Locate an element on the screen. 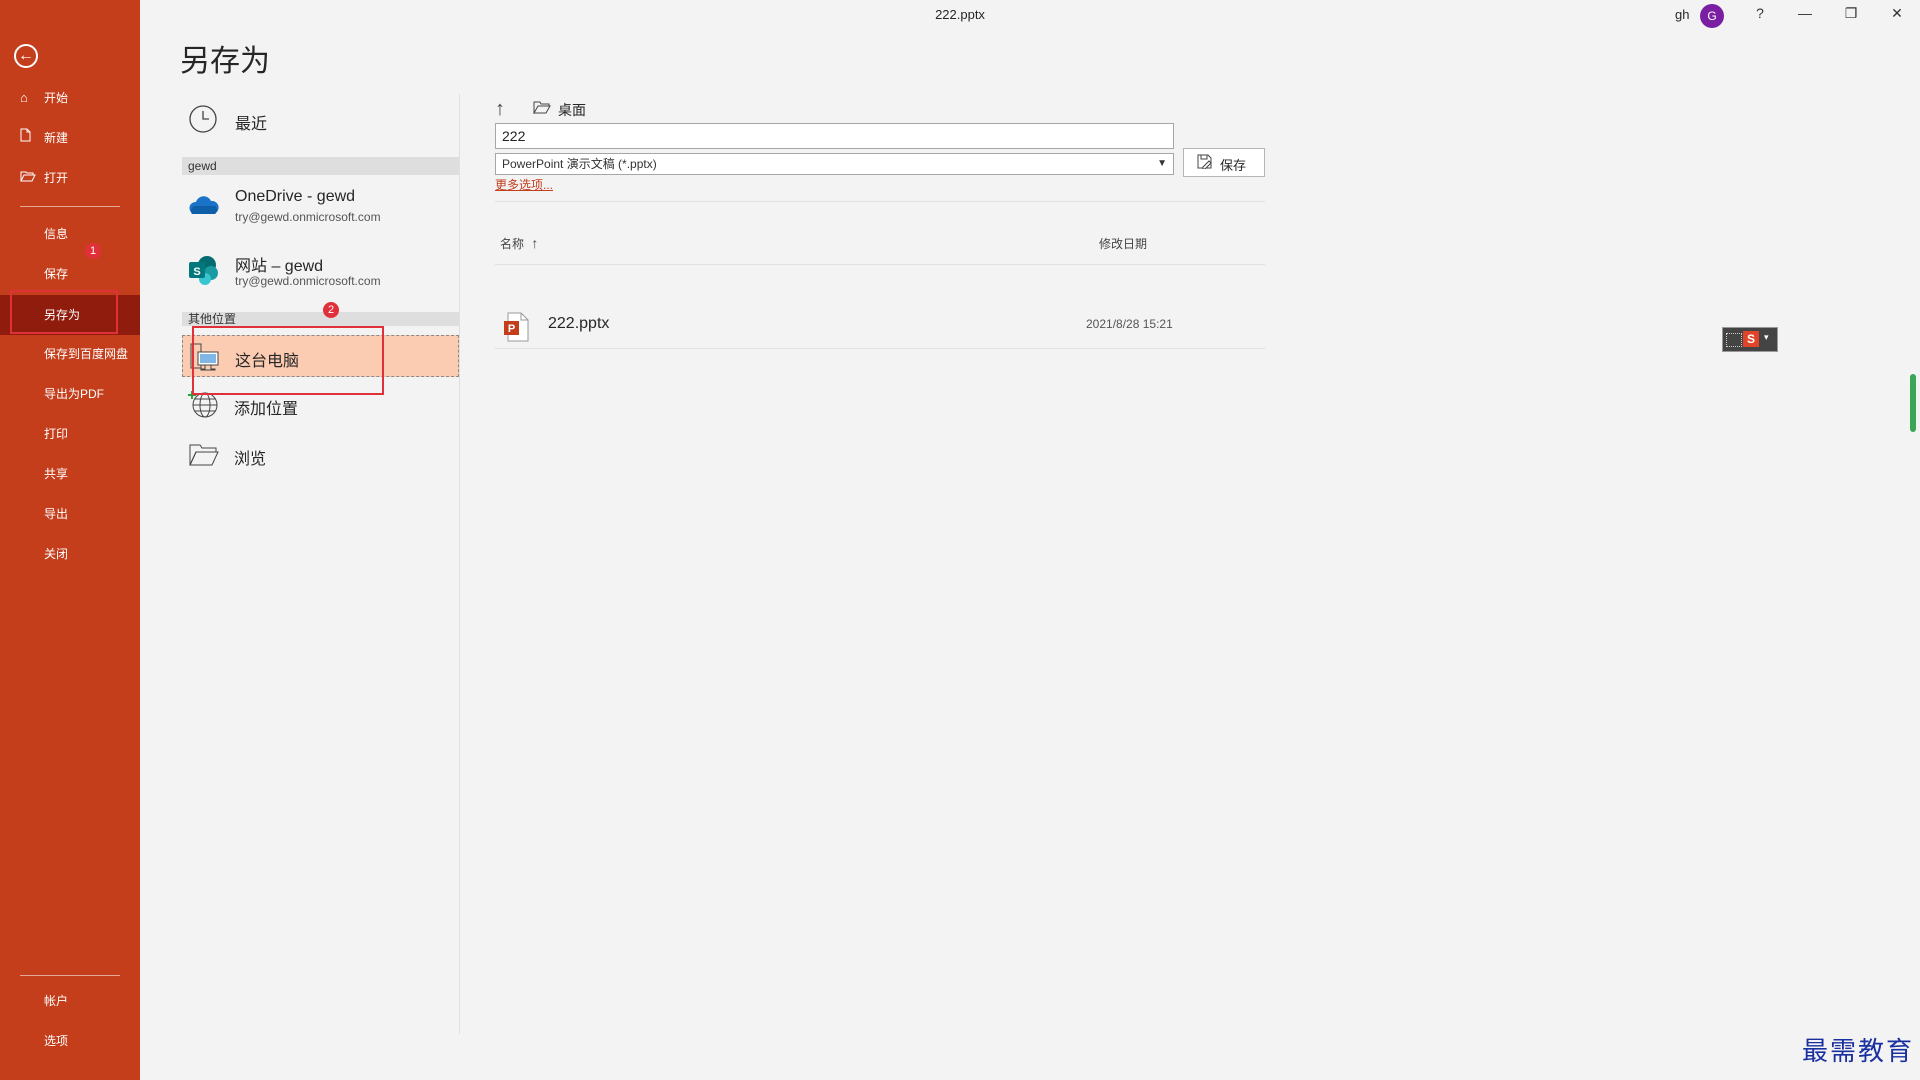  place-sharepoint: S 网站 – gewd try@gewd.onmicrosoft.com is located at coordinates (320, 273).